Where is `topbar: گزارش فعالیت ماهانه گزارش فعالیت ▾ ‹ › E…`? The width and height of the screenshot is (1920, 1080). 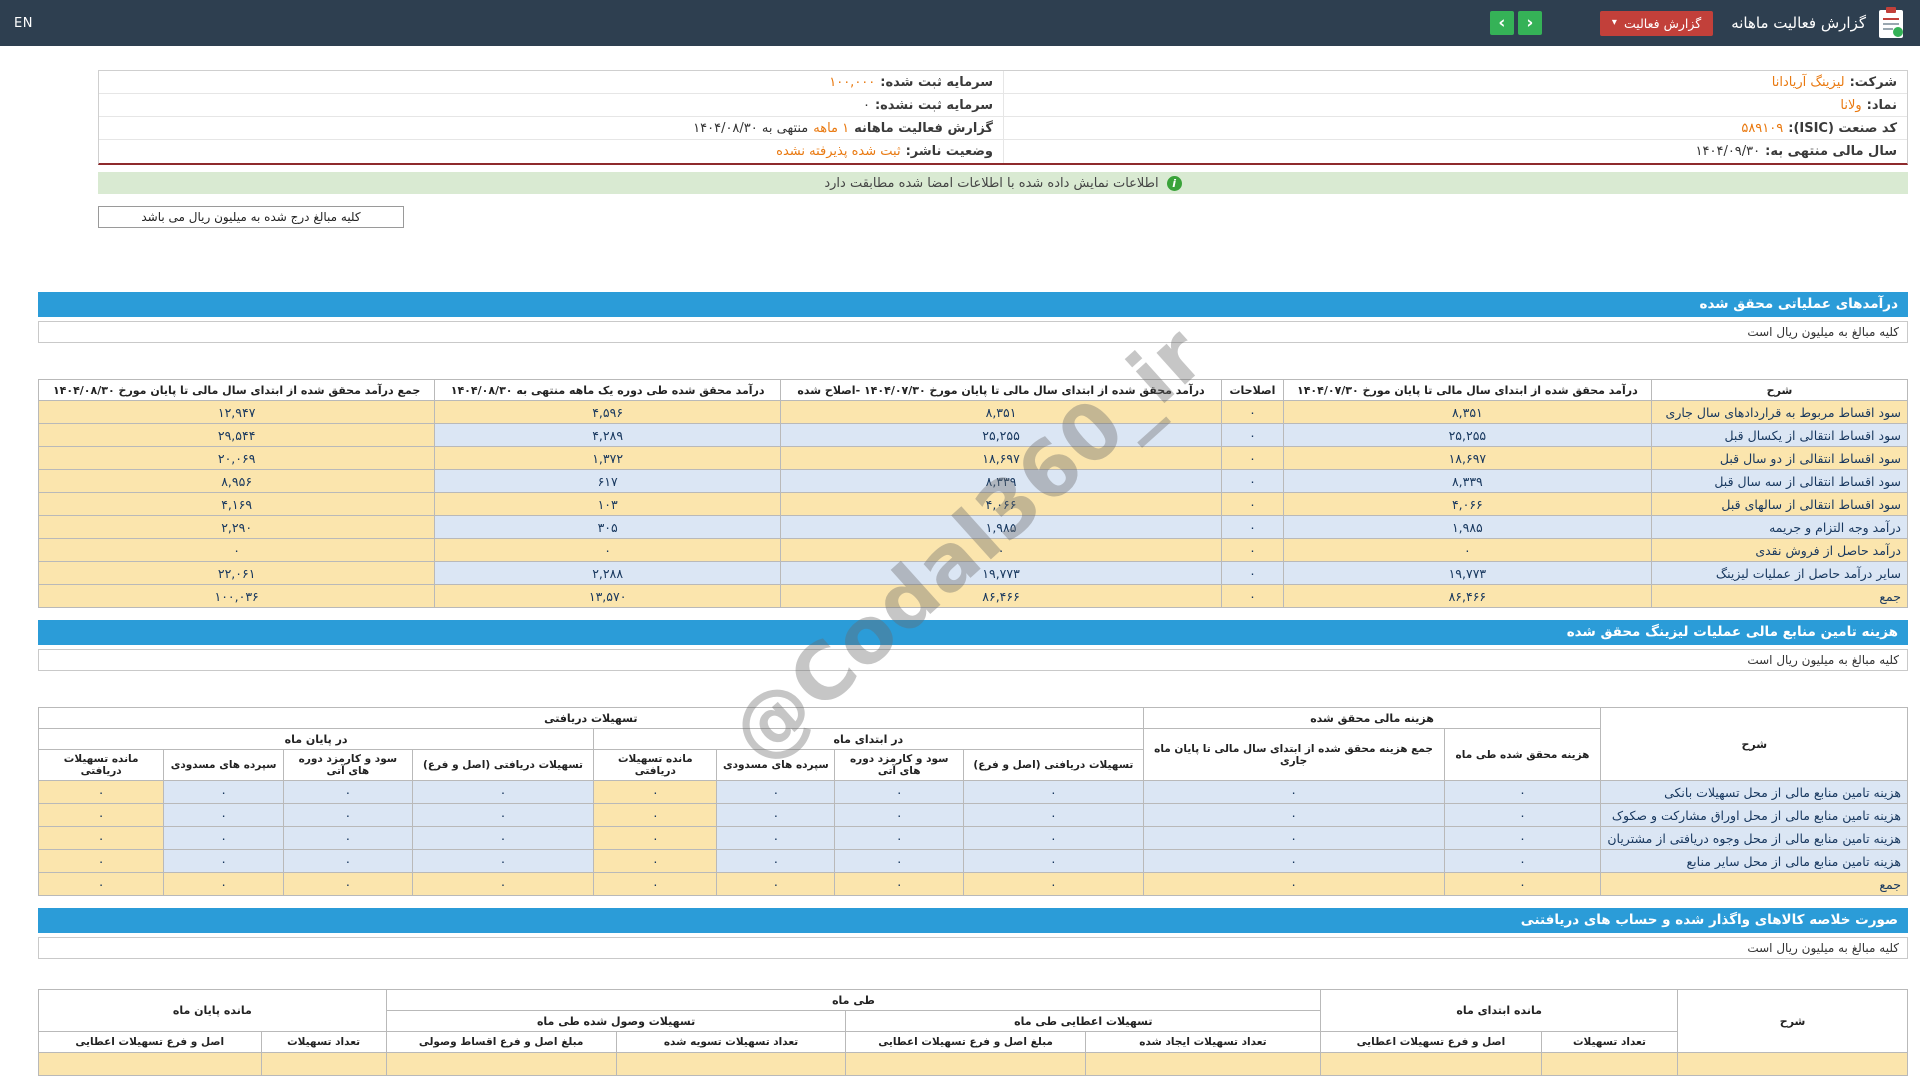 topbar: گزارش فعالیت ماهانه گزارش فعالیت ▾ ‹ › E… is located at coordinates (960, 23).